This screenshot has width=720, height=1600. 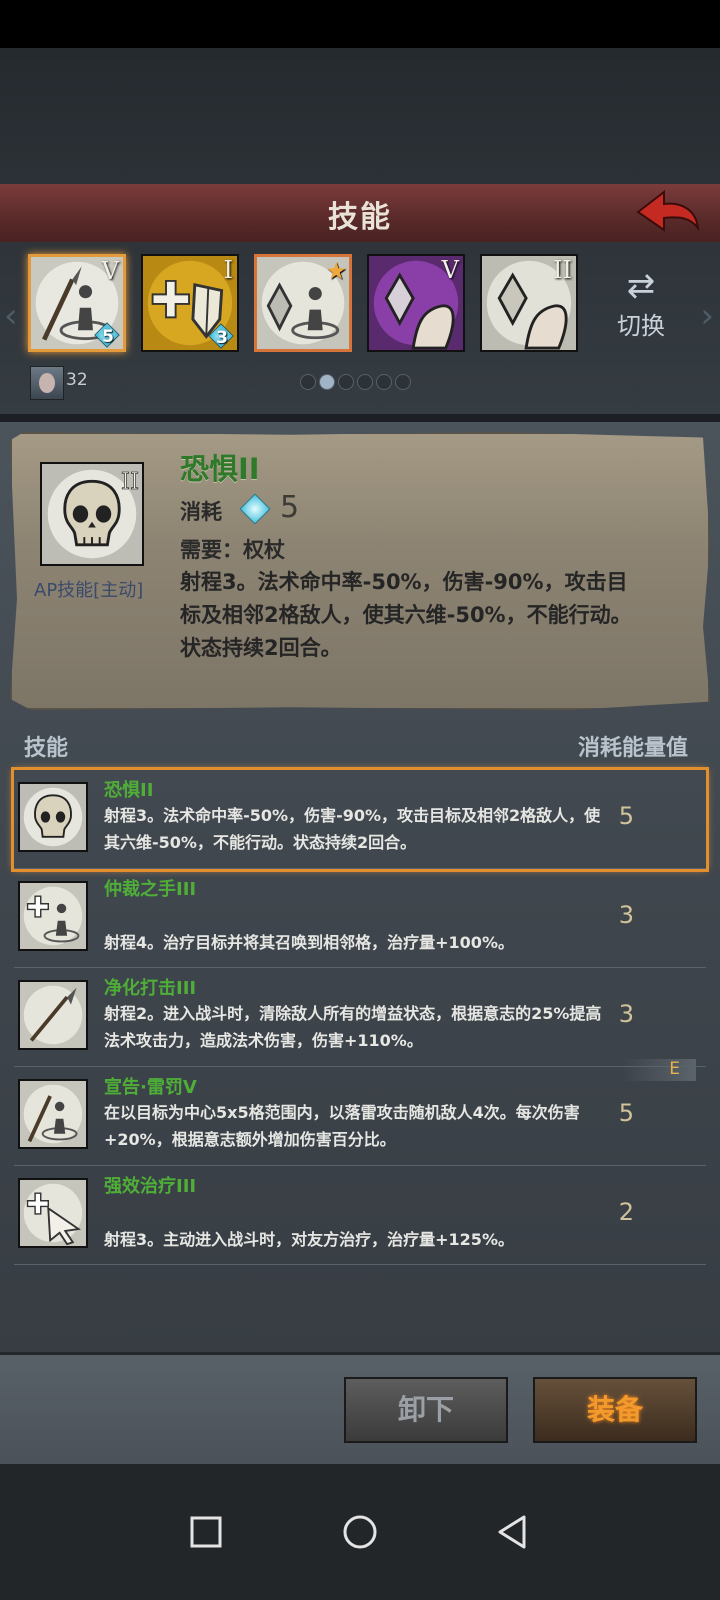 I want to click on detail-skill-name: 恐惧II, so click(x=220, y=469).